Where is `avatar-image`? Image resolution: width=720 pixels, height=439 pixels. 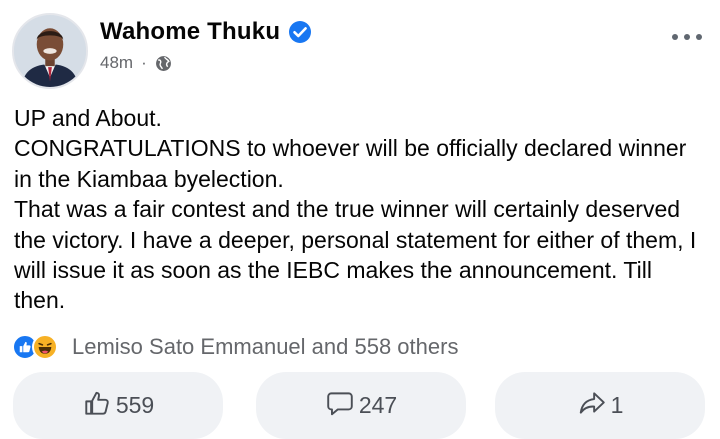 avatar-image is located at coordinates (50, 51).